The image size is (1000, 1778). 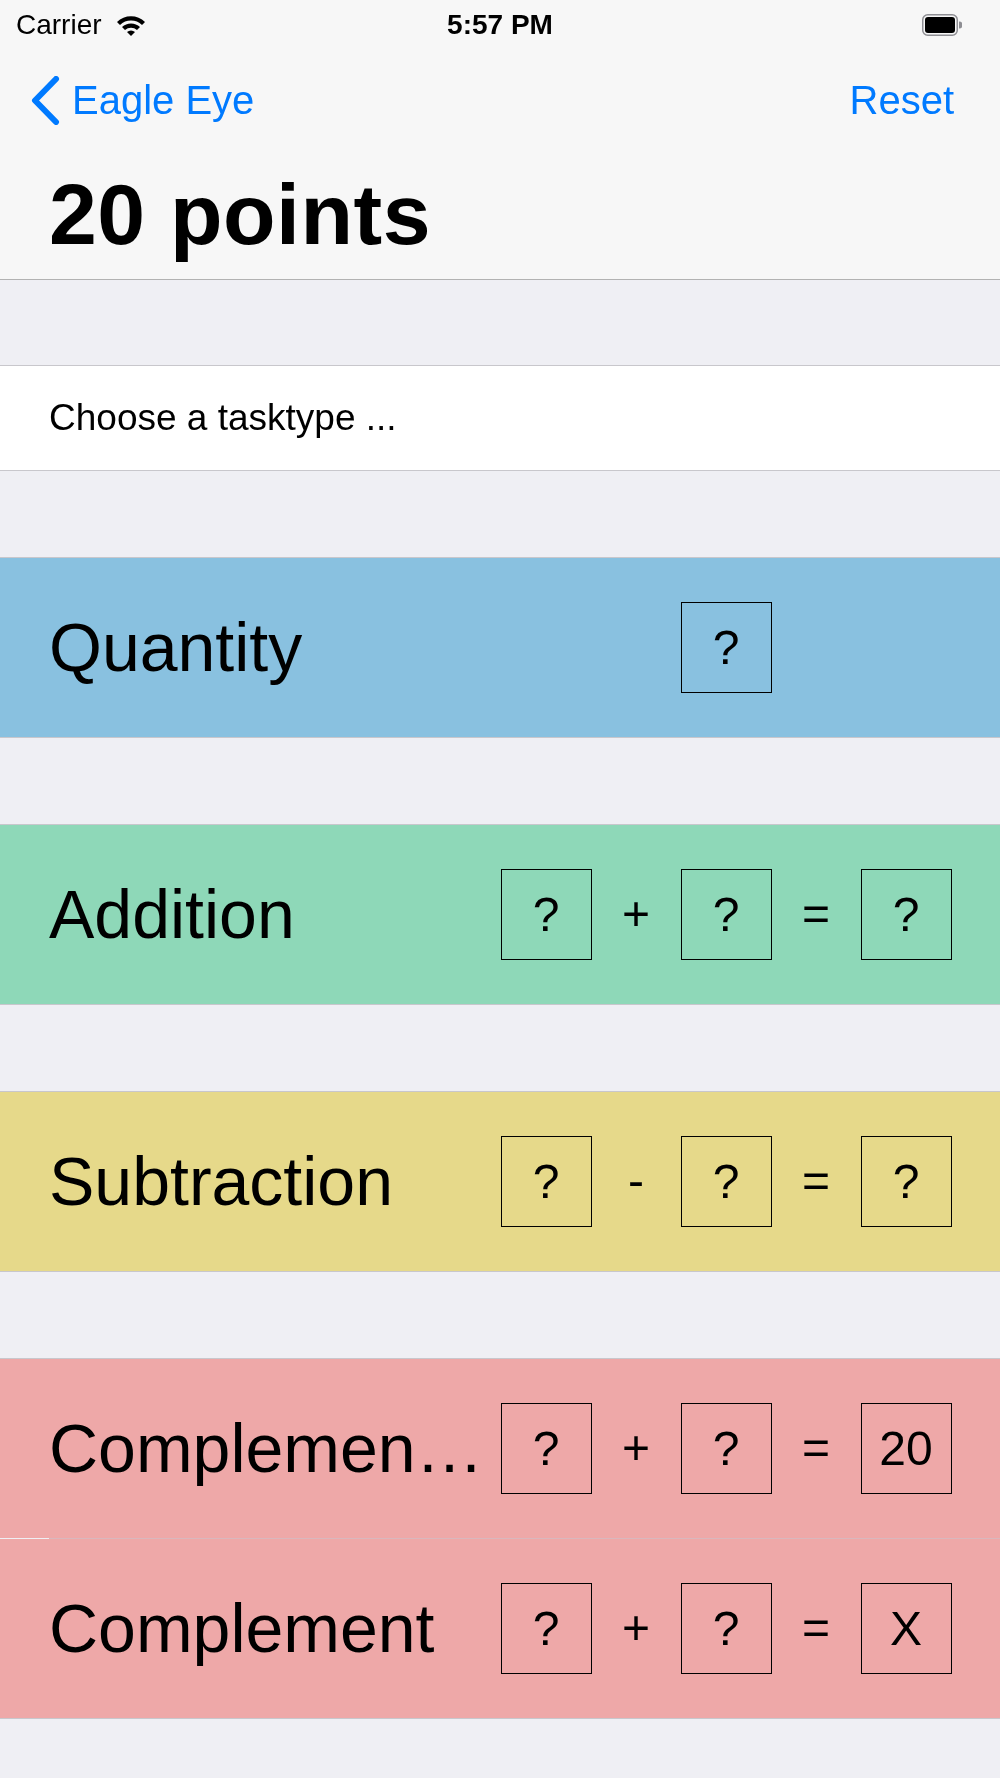 I want to click on carrier-name: Carrier, so click(x=59, y=25).